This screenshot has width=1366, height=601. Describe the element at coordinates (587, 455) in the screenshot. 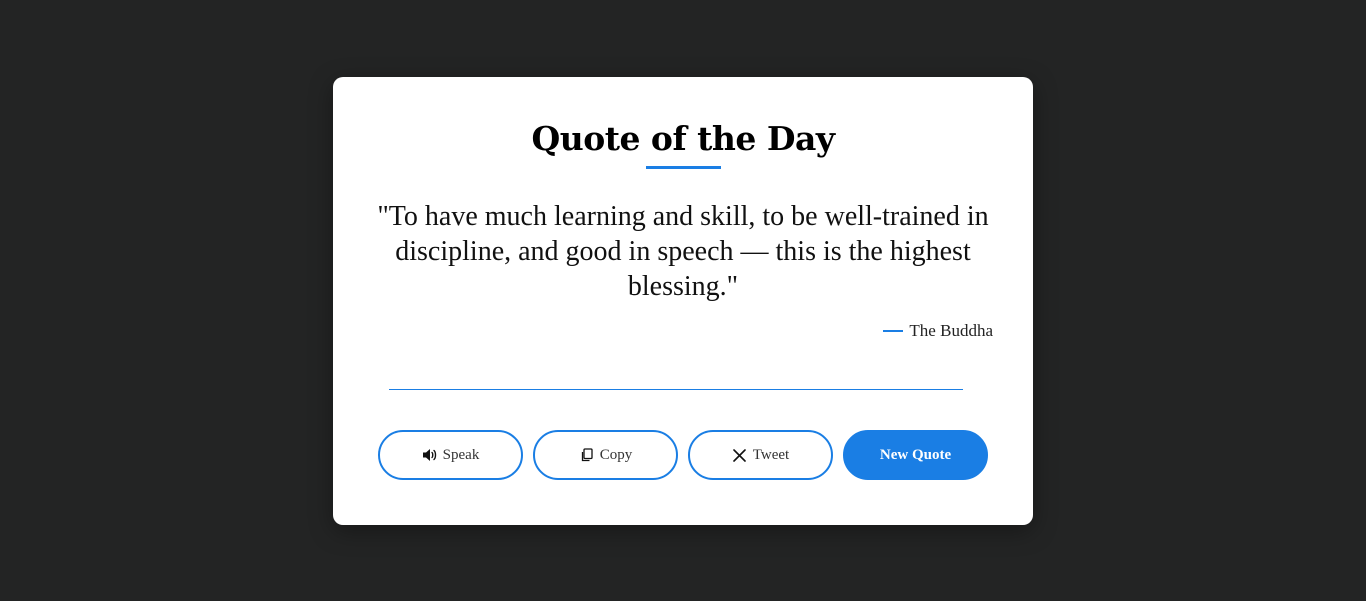

I see `copy-icon` at that location.